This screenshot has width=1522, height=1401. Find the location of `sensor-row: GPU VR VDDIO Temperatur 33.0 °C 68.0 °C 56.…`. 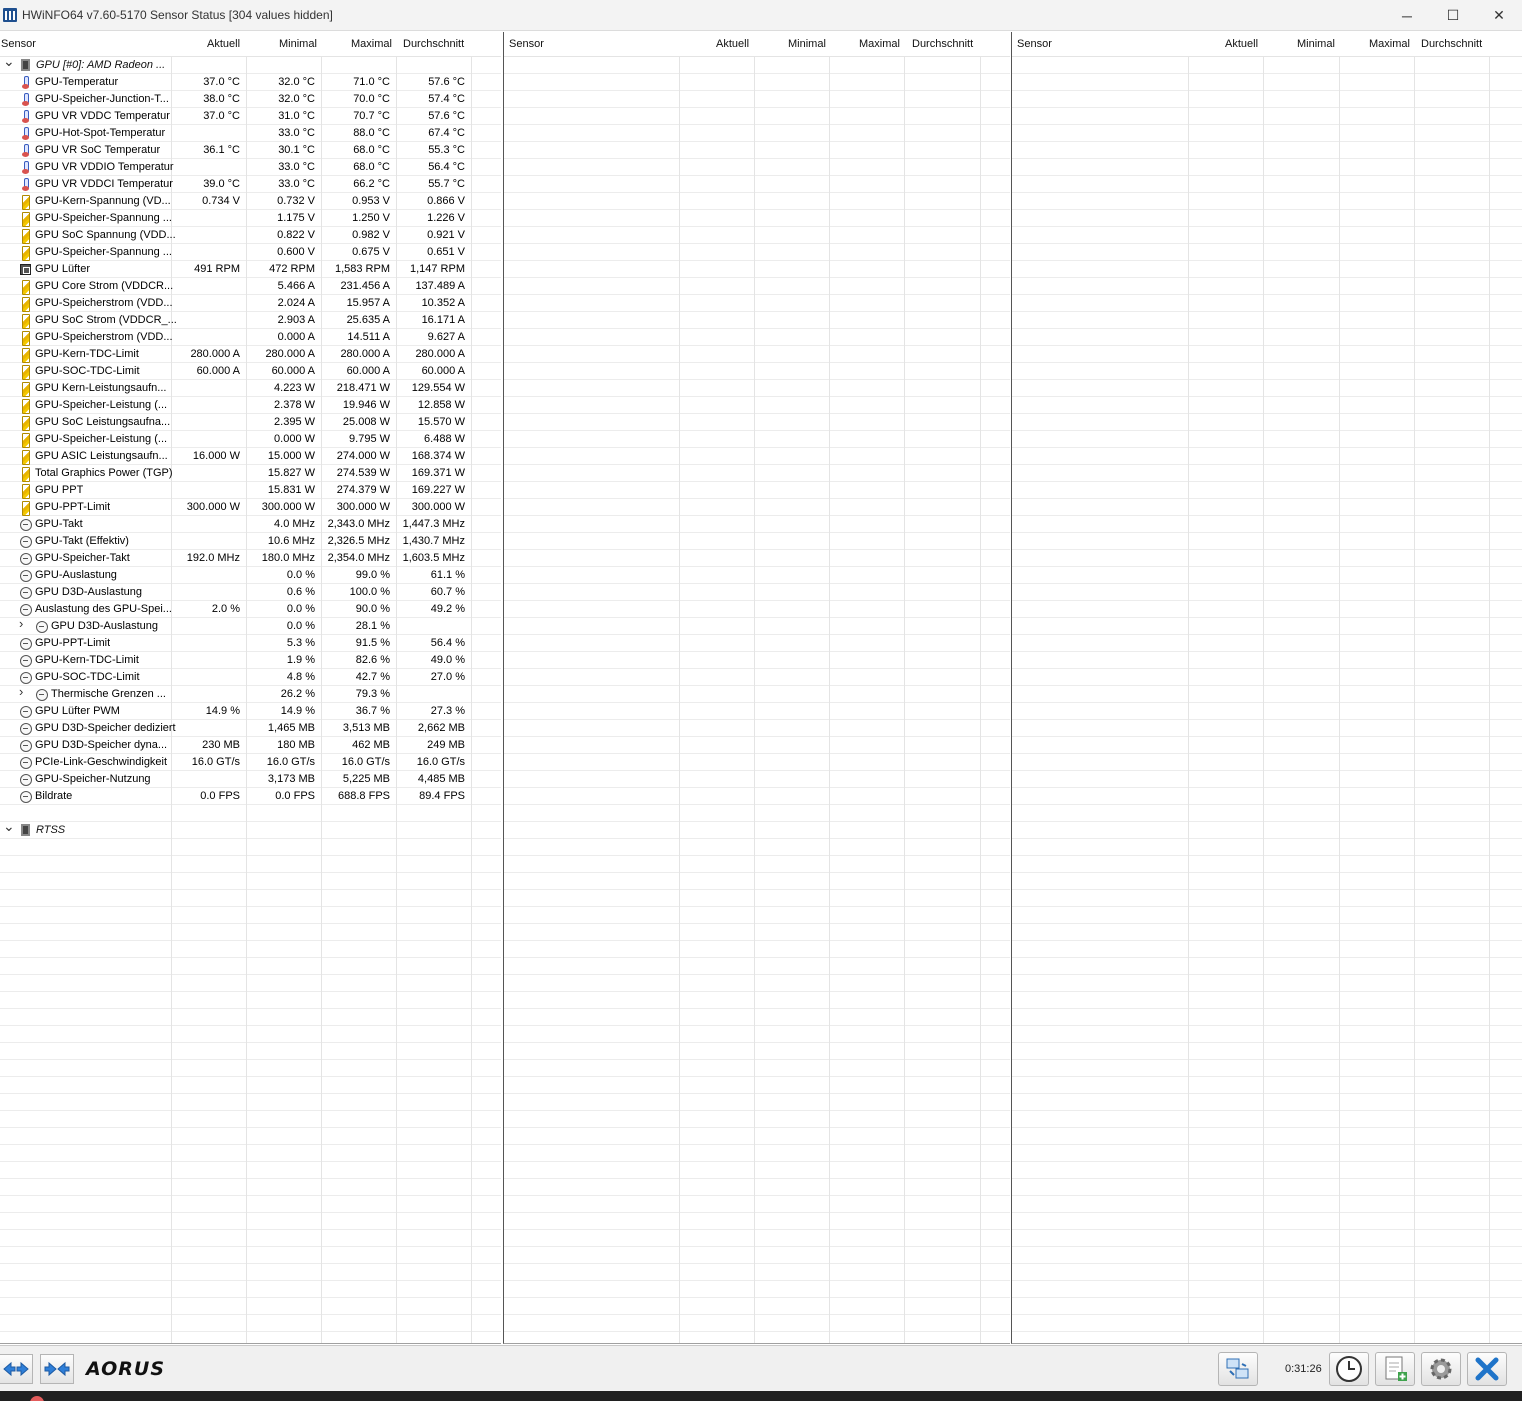

sensor-row: GPU VR VDDIO Temperatur 33.0 °C 68.0 °C 56.… is located at coordinates (250, 167).